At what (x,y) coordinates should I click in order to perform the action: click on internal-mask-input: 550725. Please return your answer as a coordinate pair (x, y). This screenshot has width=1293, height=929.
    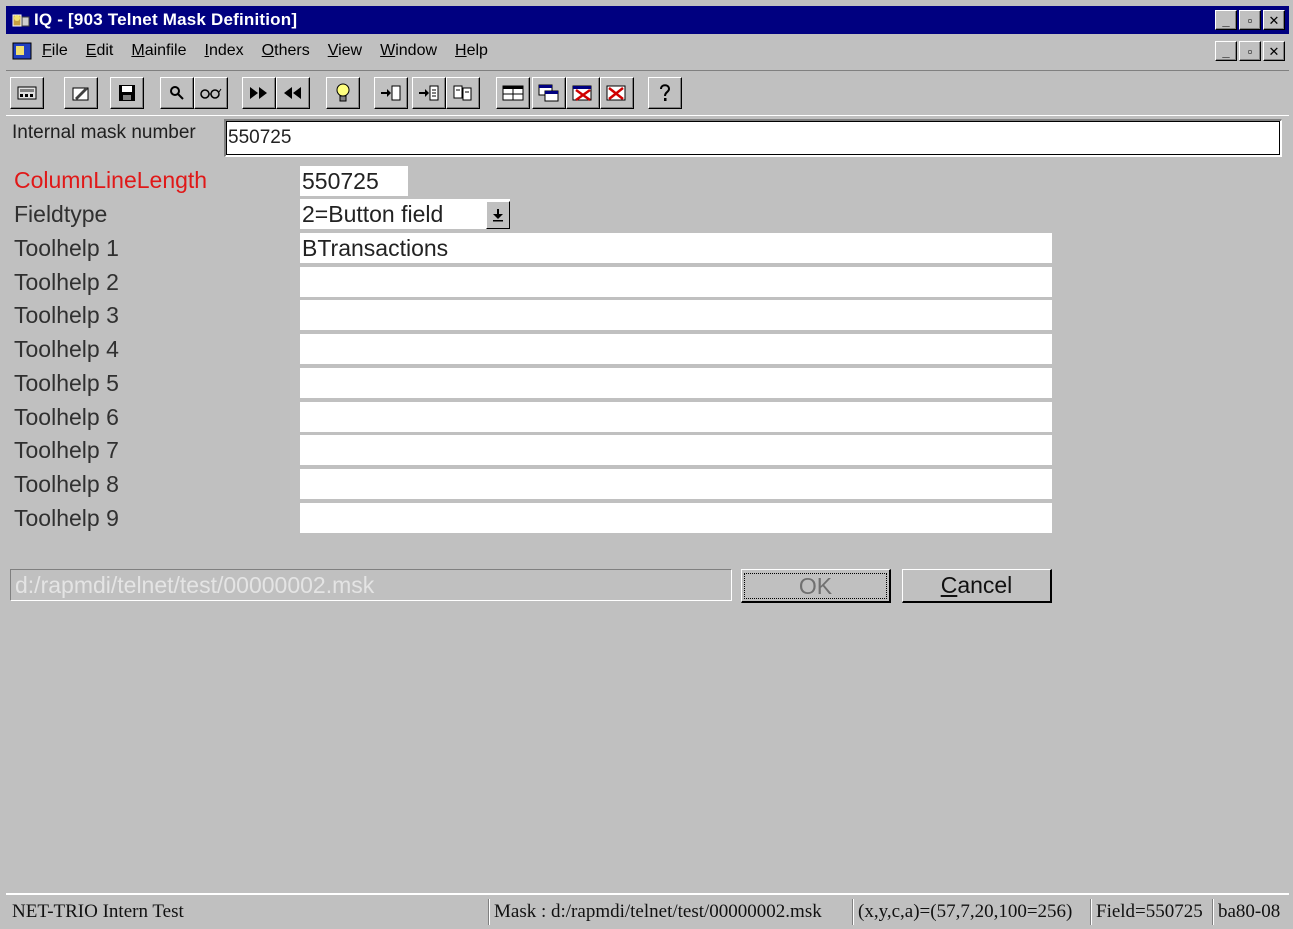
    Looking at the image, I should click on (753, 138).